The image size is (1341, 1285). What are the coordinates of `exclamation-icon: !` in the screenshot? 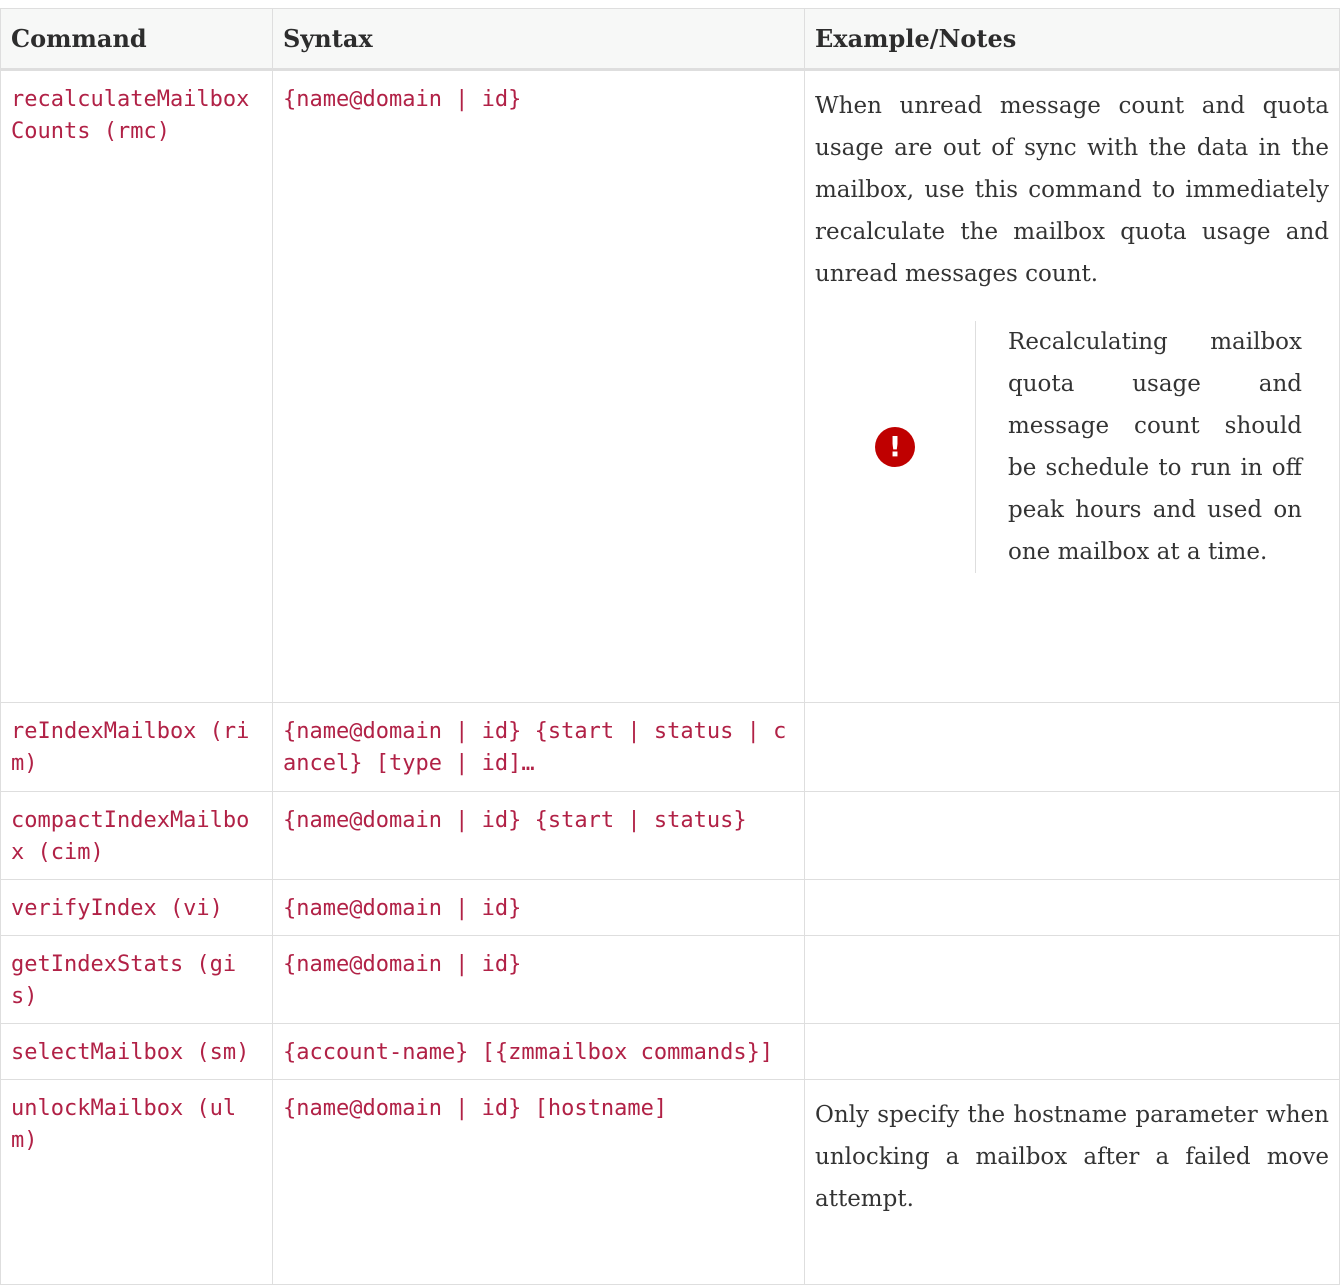 It's located at (895, 447).